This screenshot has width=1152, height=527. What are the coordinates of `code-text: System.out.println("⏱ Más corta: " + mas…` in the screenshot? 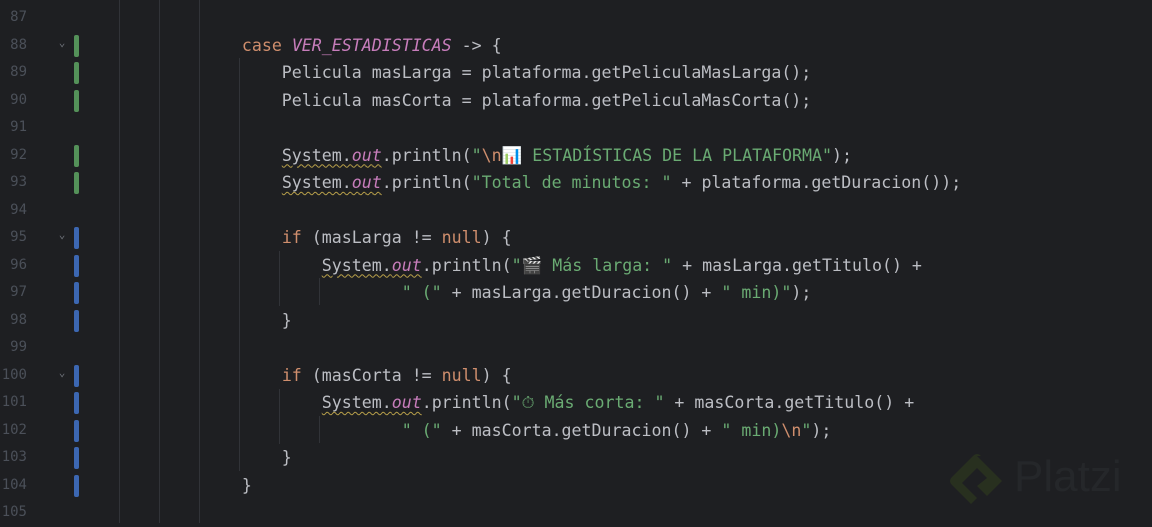 It's located at (498, 403).